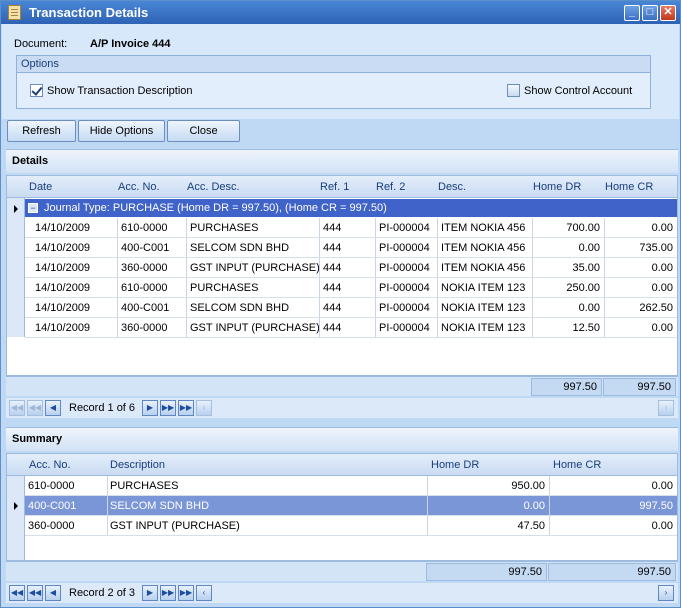  I want to click on close-window-button: ✕, so click(668, 13).